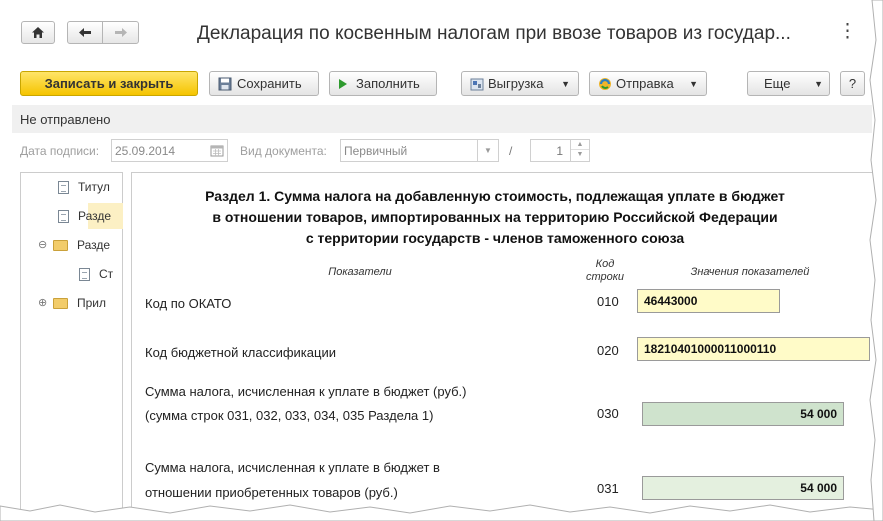 This screenshot has height=521, width=883. Describe the element at coordinates (72, 303) in the screenshot. I see `tree-item-appendix: ⊕ Прил` at that location.